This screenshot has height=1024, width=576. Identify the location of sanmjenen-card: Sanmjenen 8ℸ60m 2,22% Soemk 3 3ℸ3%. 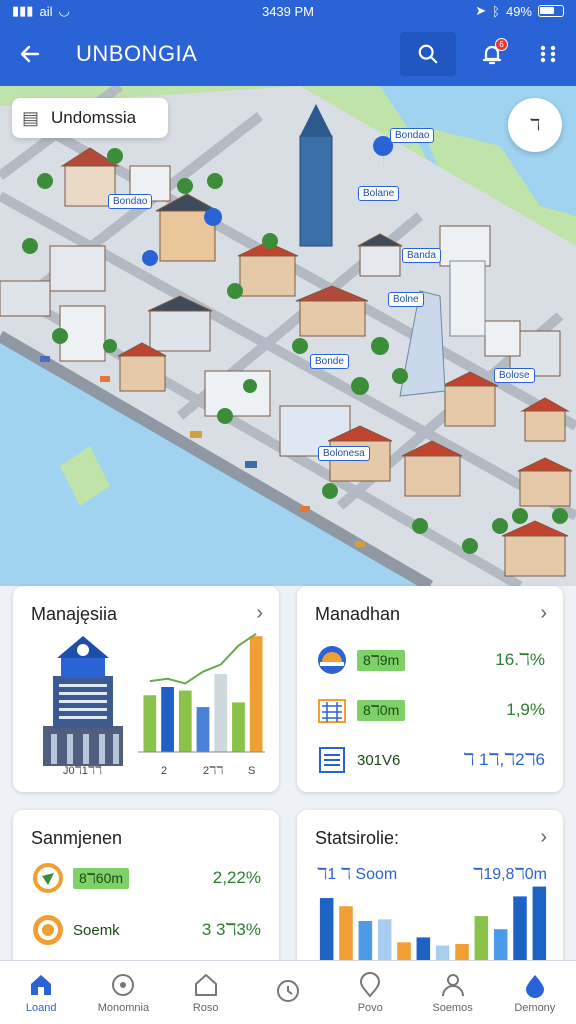
(146, 890).